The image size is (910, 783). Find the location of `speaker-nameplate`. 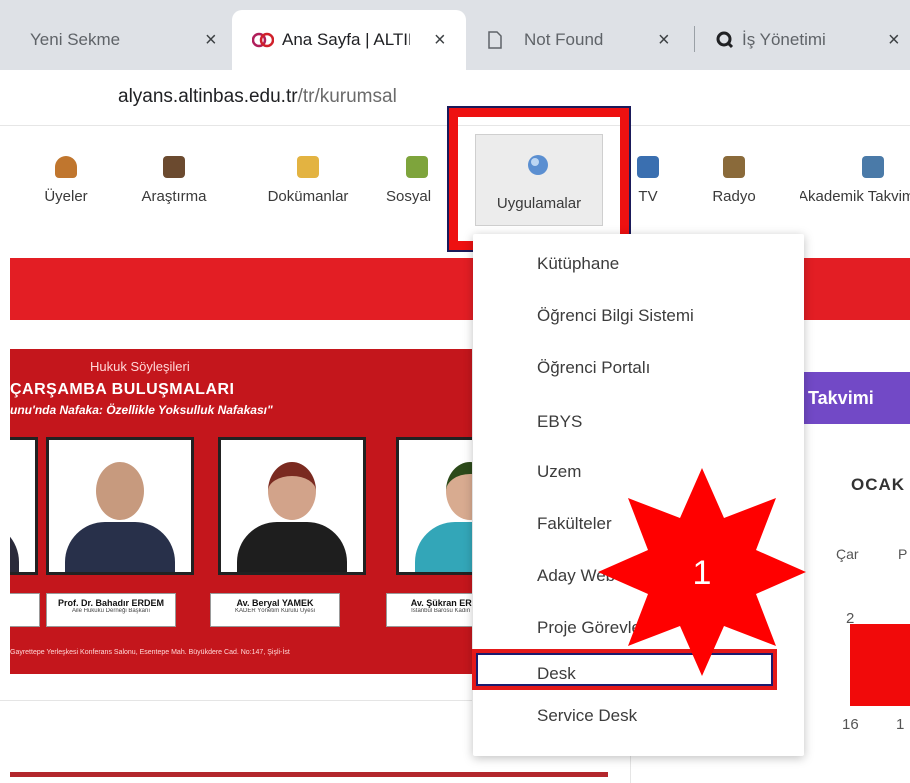

speaker-nameplate is located at coordinates (25, 610).